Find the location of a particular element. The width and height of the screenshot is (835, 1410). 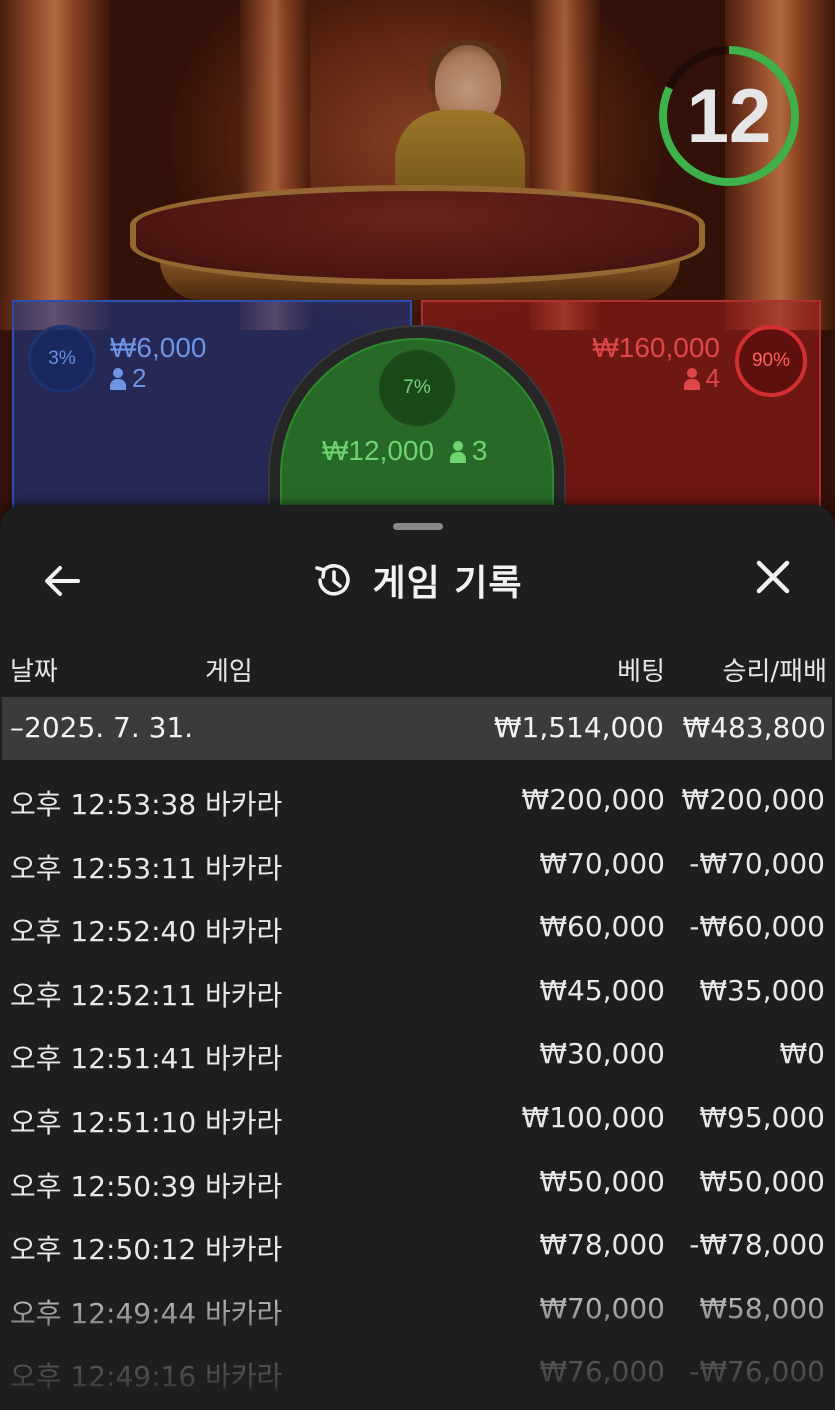

banker-bettor-count: 4 is located at coordinates (712, 378).